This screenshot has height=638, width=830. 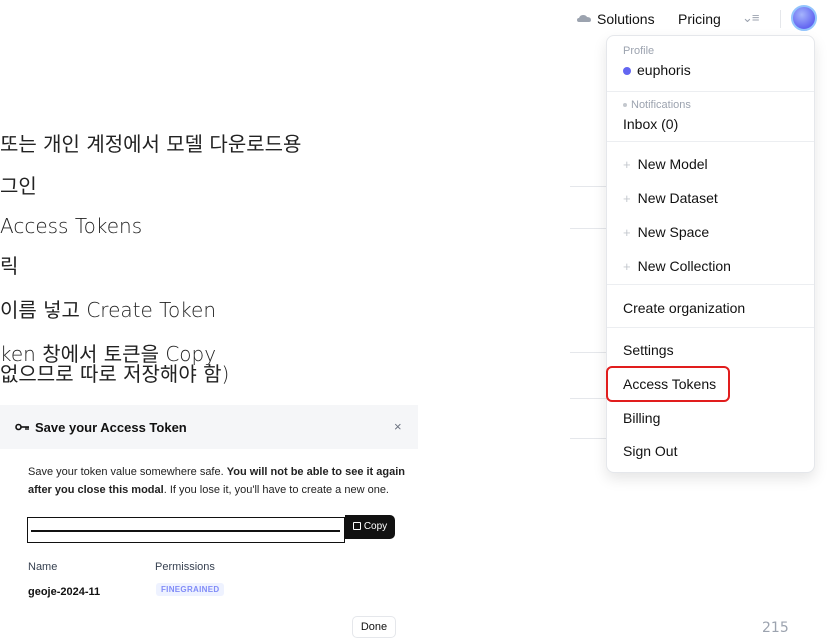 What do you see at coordinates (584, 18) in the screenshot?
I see `cloud-icon` at bounding box center [584, 18].